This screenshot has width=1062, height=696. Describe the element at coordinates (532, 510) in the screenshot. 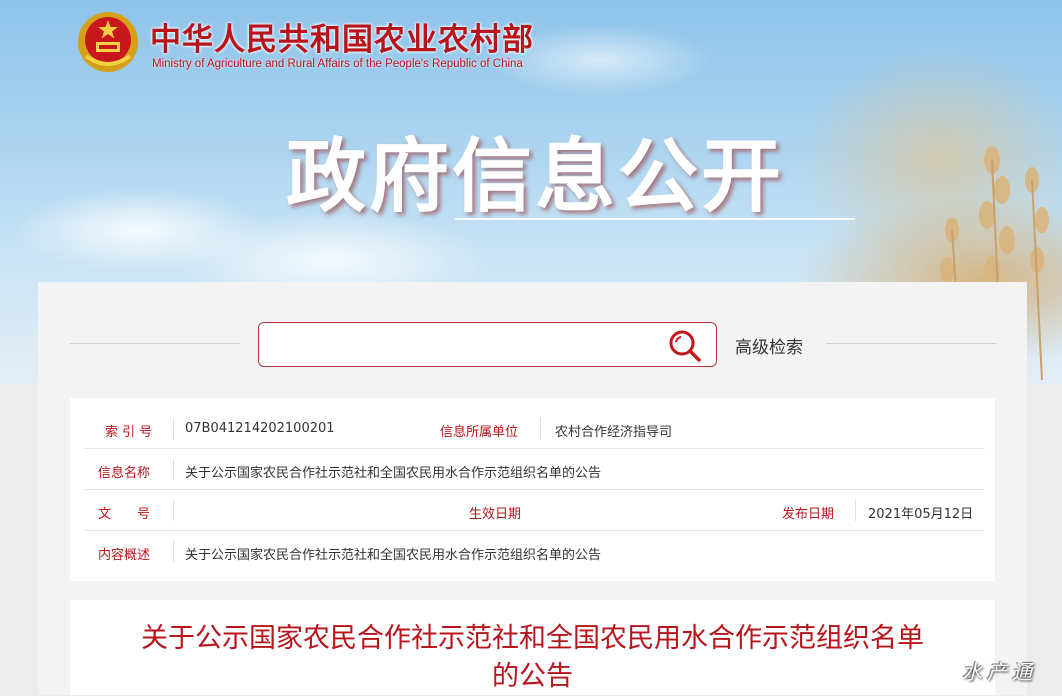

I see `info-row-doc: 文 号 生效日期 发布日期 2021年05月12日` at that location.